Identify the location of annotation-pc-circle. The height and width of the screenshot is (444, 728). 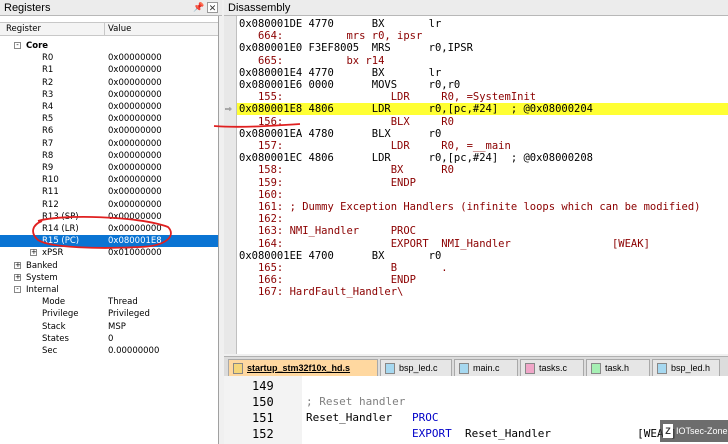
(102, 232).